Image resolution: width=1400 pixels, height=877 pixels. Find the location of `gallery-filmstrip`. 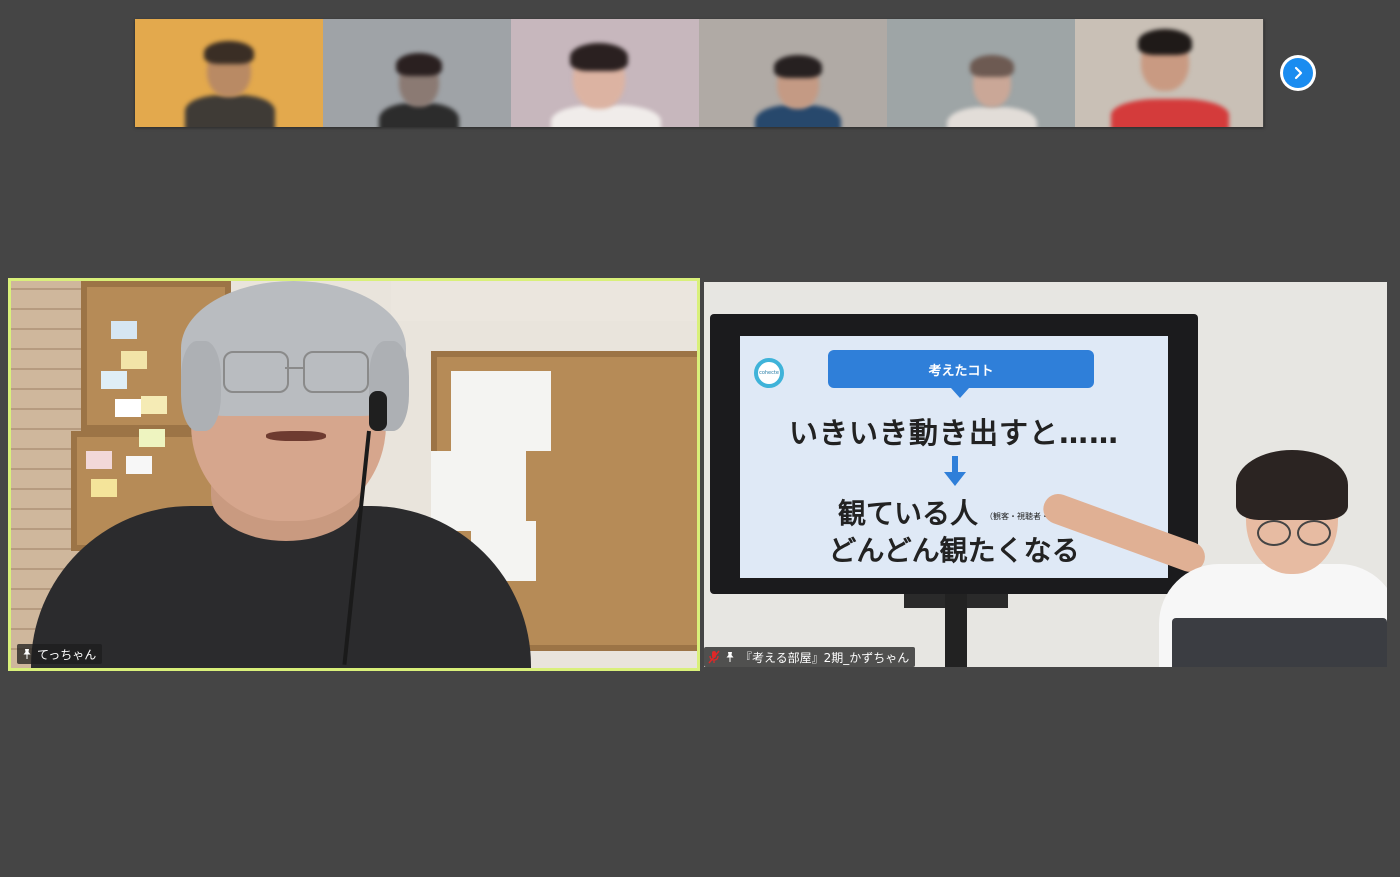

gallery-filmstrip is located at coordinates (699, 73).